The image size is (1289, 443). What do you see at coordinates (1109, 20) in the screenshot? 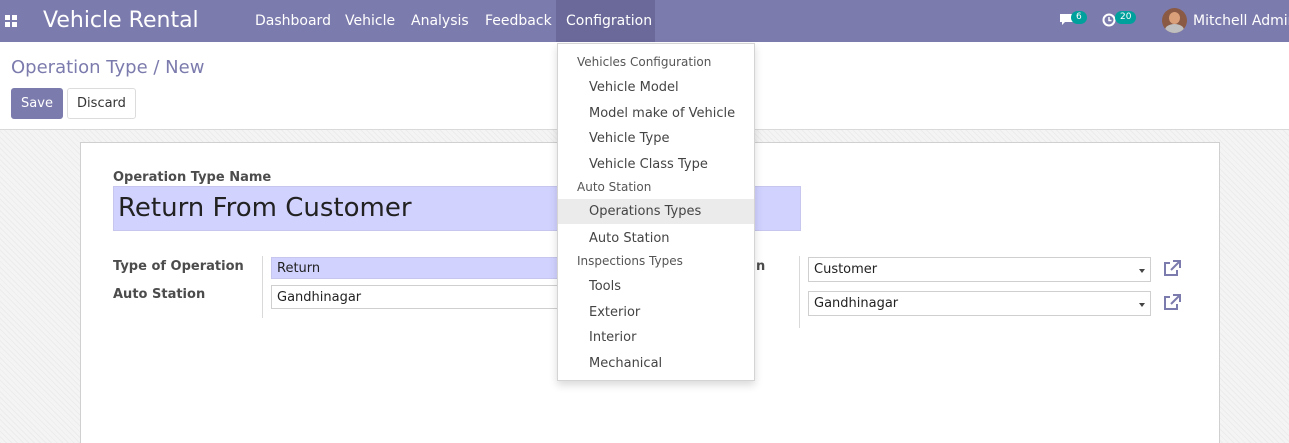
I see `clock-icon` at bounding box center [1109, 20].